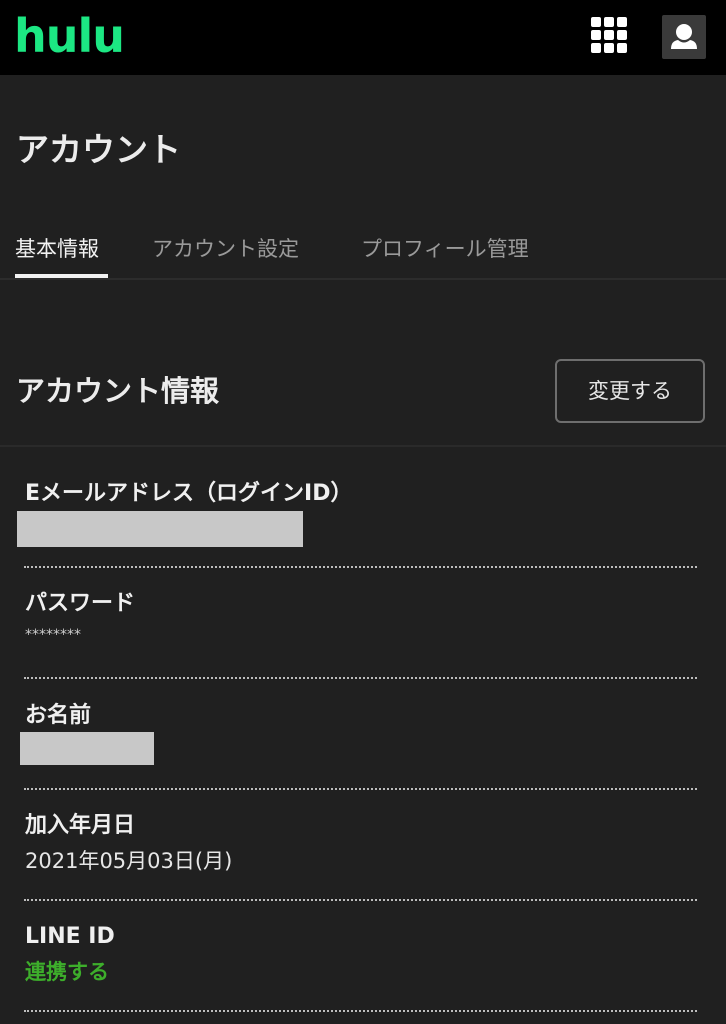  I want to click on tab-bar: 基本情報 アカウント設定 プロフィール管理, so click(363, 251).